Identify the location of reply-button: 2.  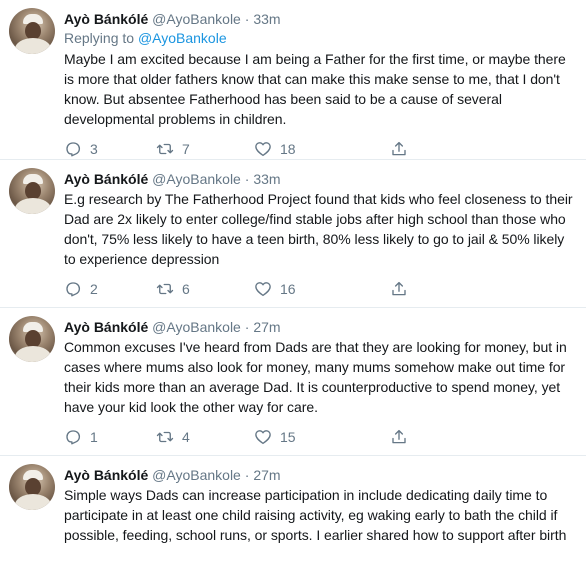
(97, 289).